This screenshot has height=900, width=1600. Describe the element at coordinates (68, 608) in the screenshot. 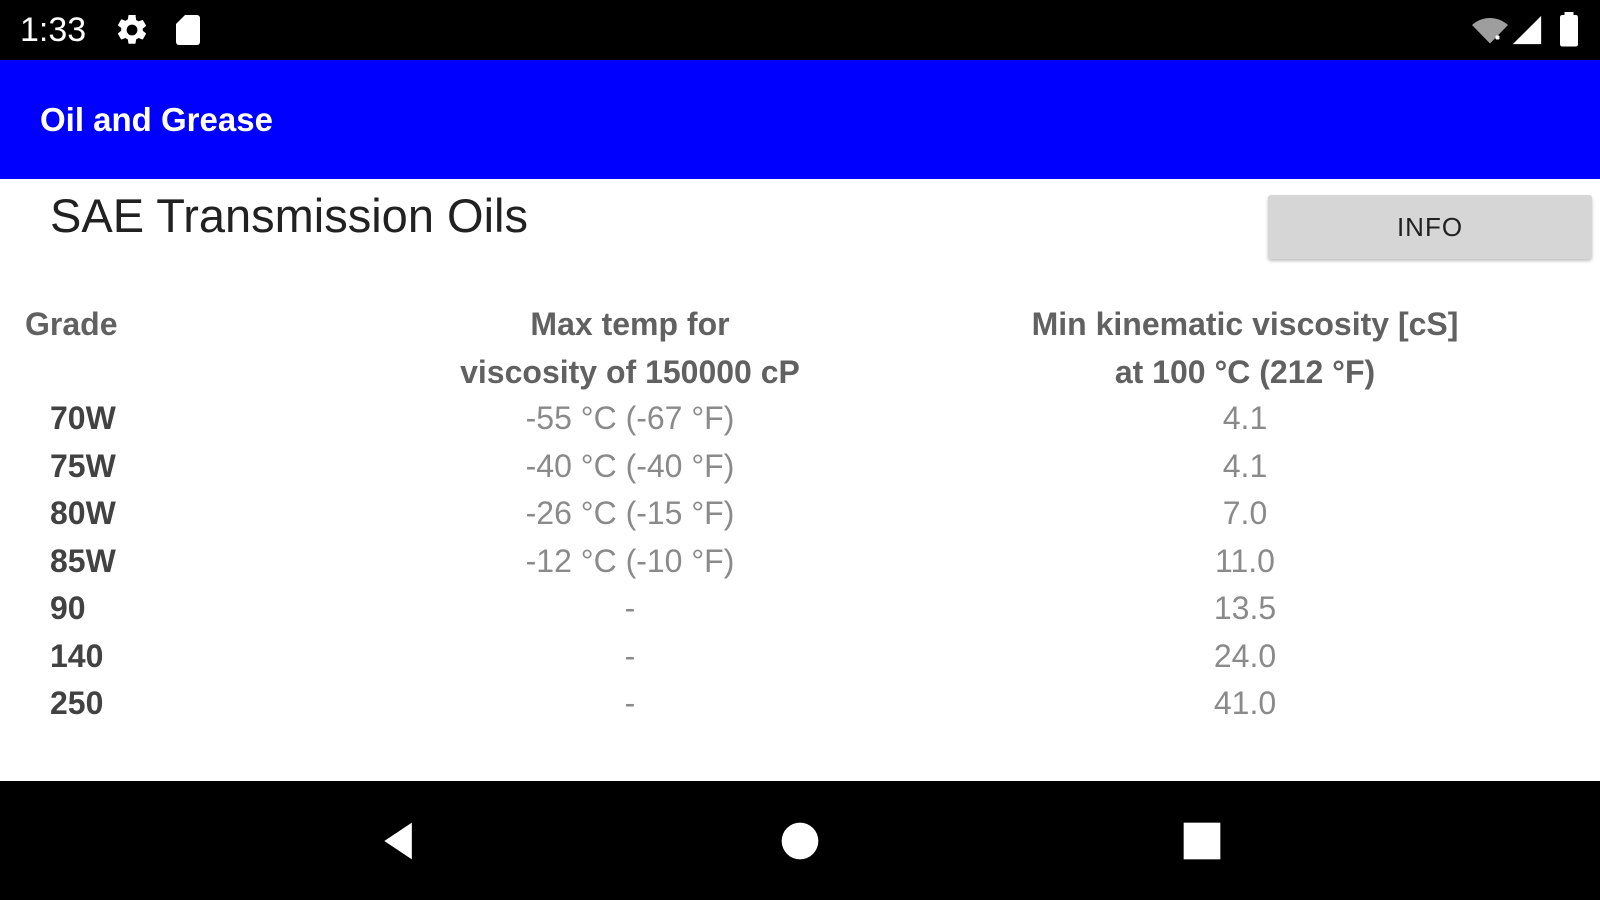

I see `cell-grade: 90` at that location.